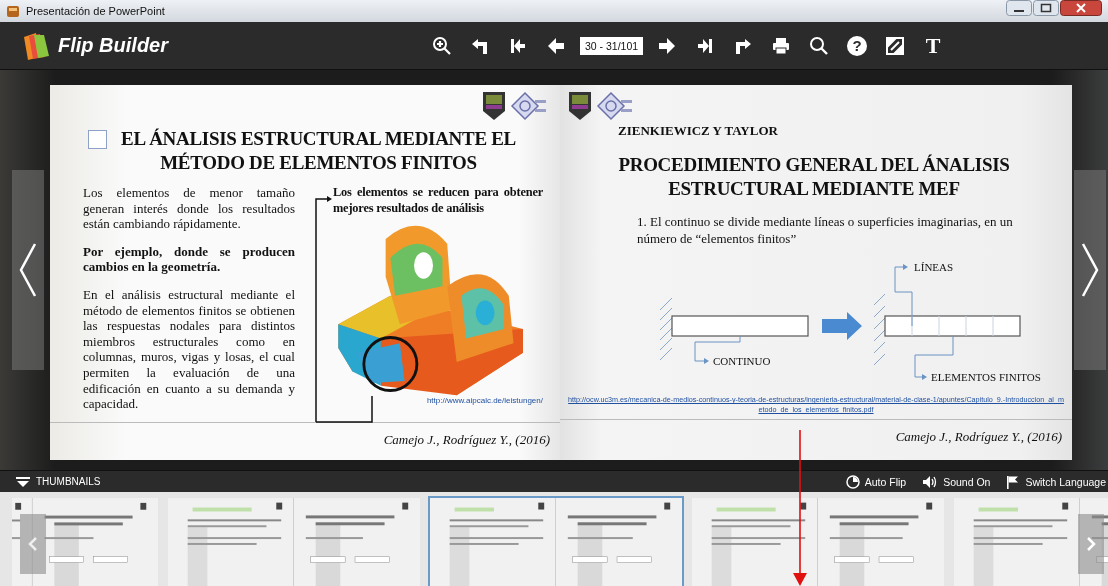 The height and width of the screenshot is (586, 1108). I want to click on slide-paragraph: En el análisis estructural mediante el método de elementos finitos se obtienen las respuestas nodales para distintos miembros estructurales como en columnas, muros, vigas y losas, el cual permiten la evaluación de una edificación en cuanto a su demanda y capacidad., so click(189, 349).